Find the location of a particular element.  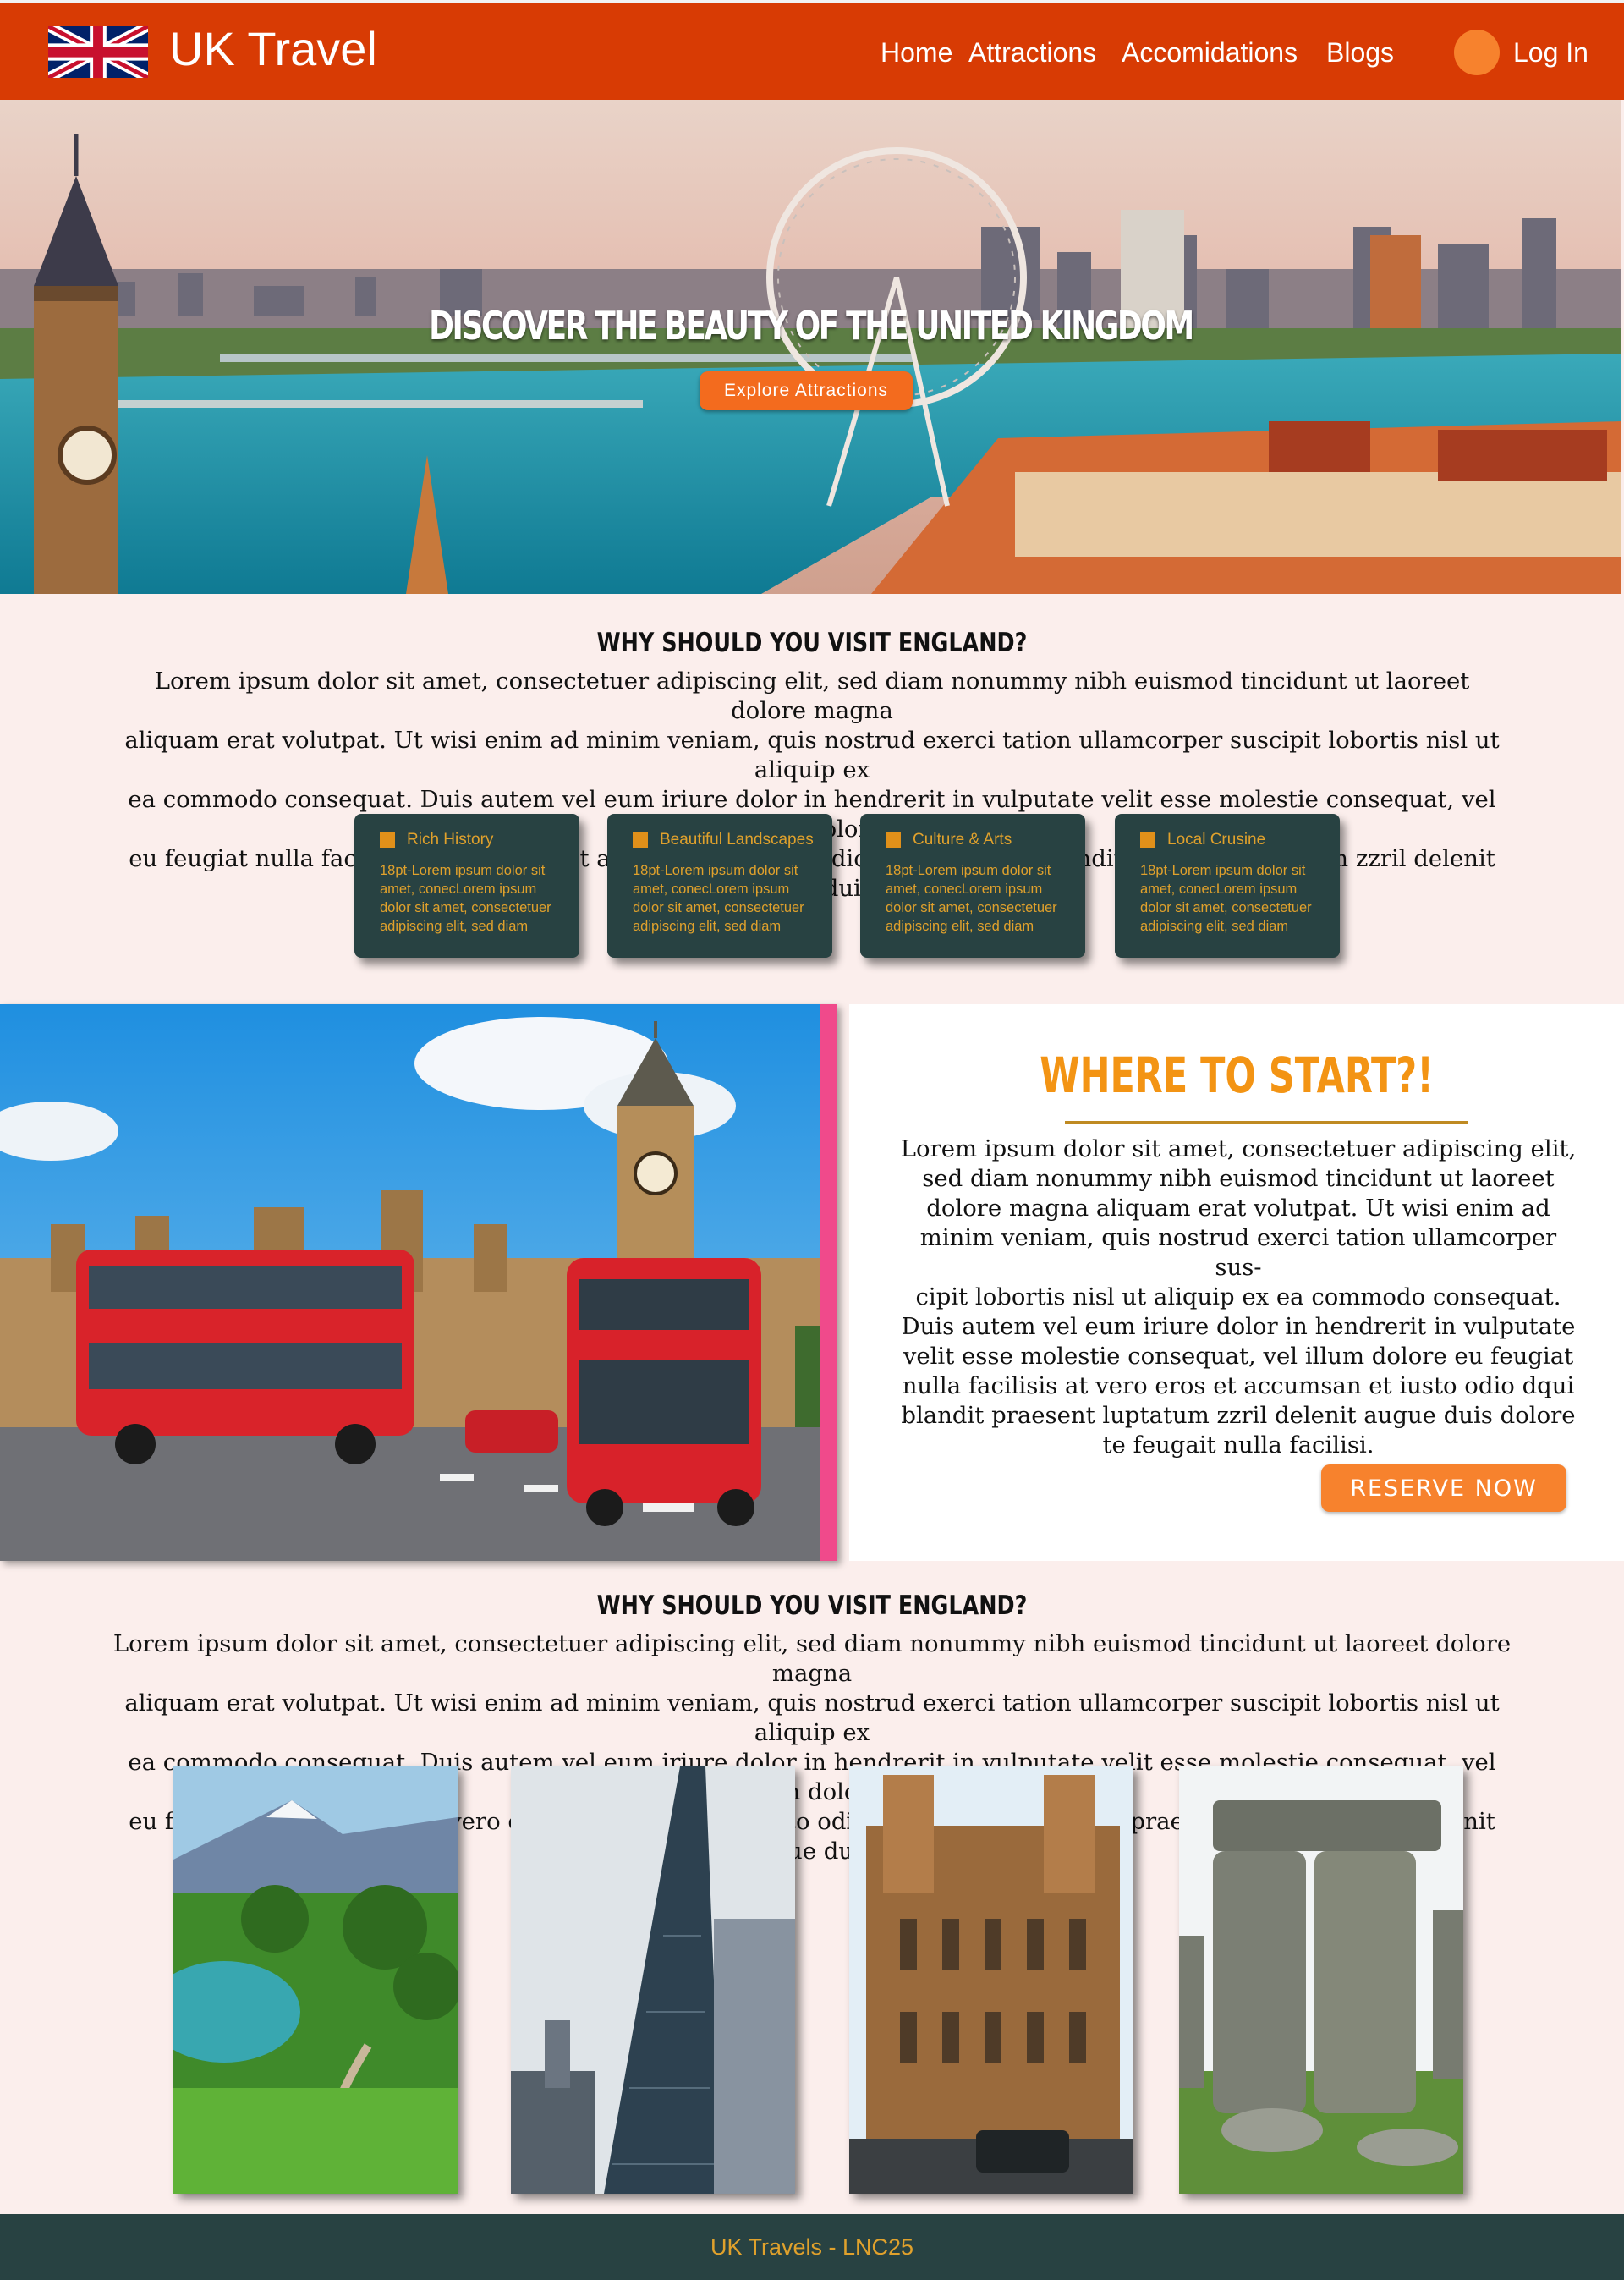

footer: UK Travels - LNC25 is located at coordinates (812, 2247).